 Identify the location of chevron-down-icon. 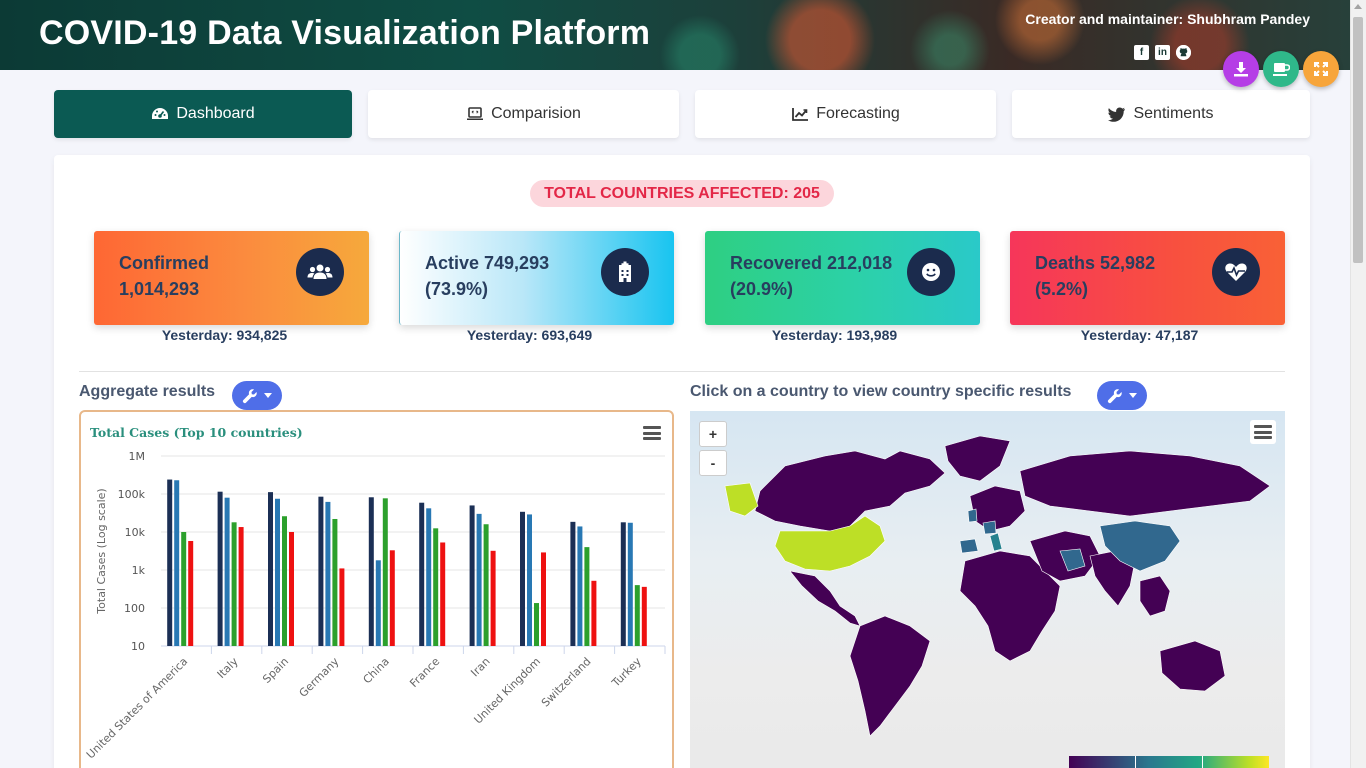
(268, 395).